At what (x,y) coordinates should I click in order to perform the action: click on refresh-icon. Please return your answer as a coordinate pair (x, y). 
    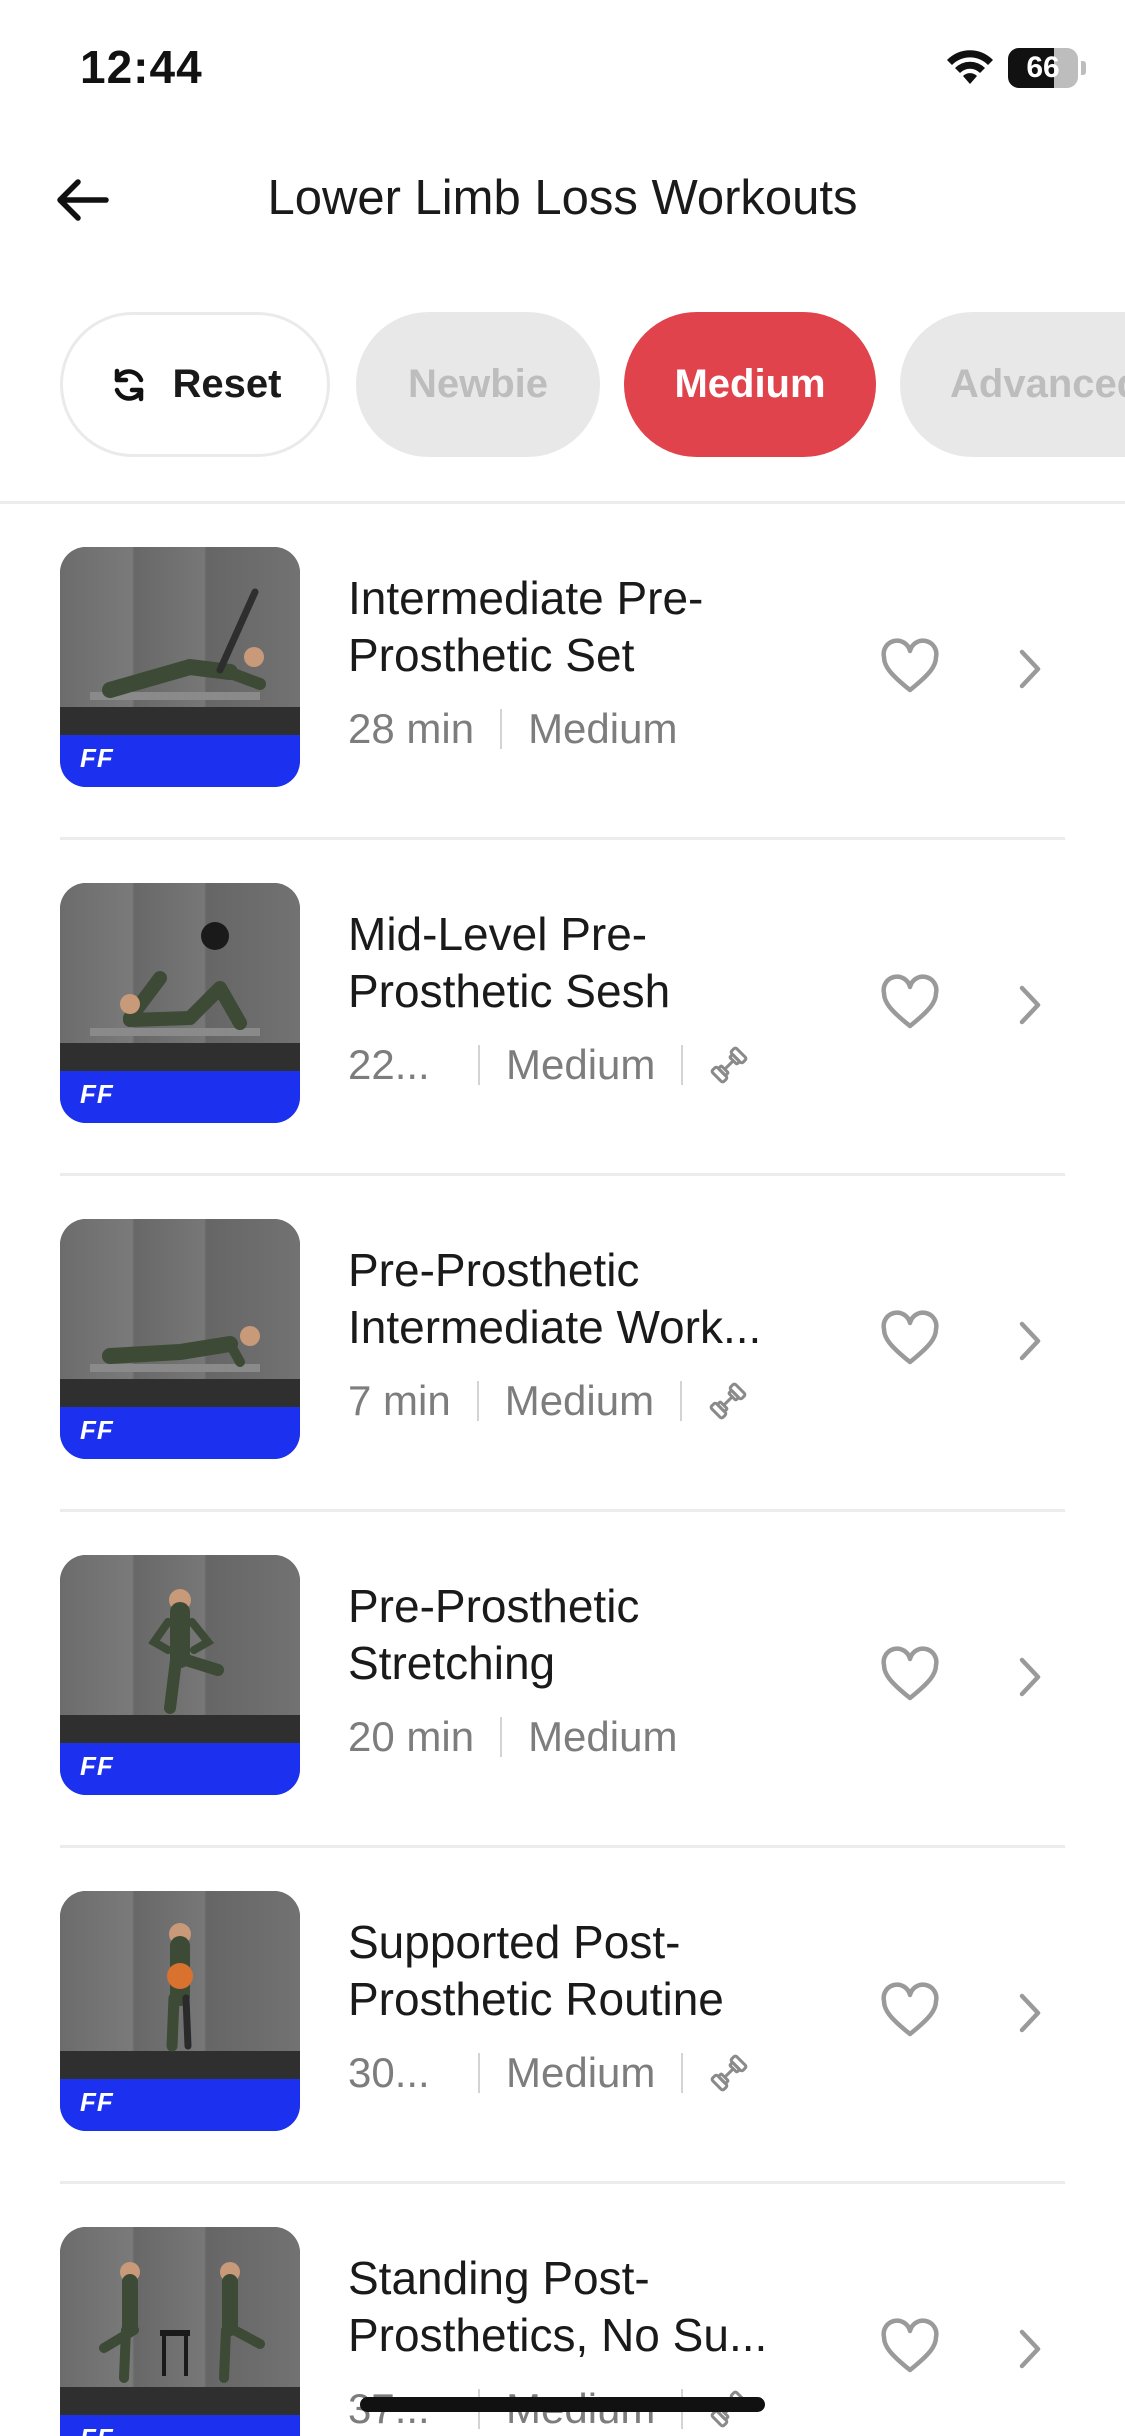
    Looking at the image, I should click on (128, 384).